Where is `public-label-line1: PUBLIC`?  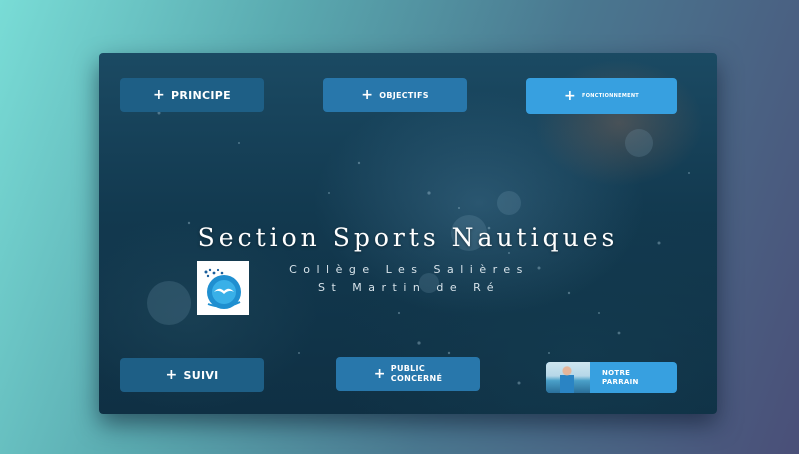 public-label-line1: PUBLIC is located at coordinates (407, 368).